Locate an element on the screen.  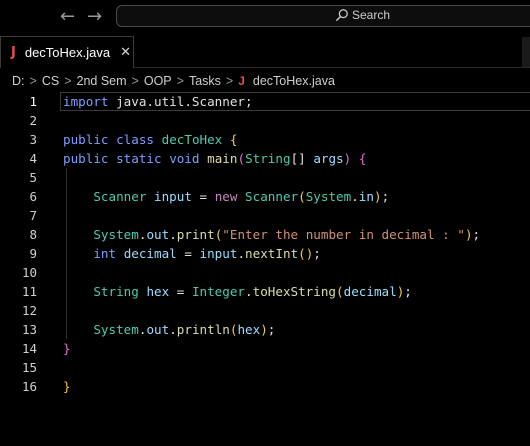
line-number: 15 is located at coordinates (29, 367).